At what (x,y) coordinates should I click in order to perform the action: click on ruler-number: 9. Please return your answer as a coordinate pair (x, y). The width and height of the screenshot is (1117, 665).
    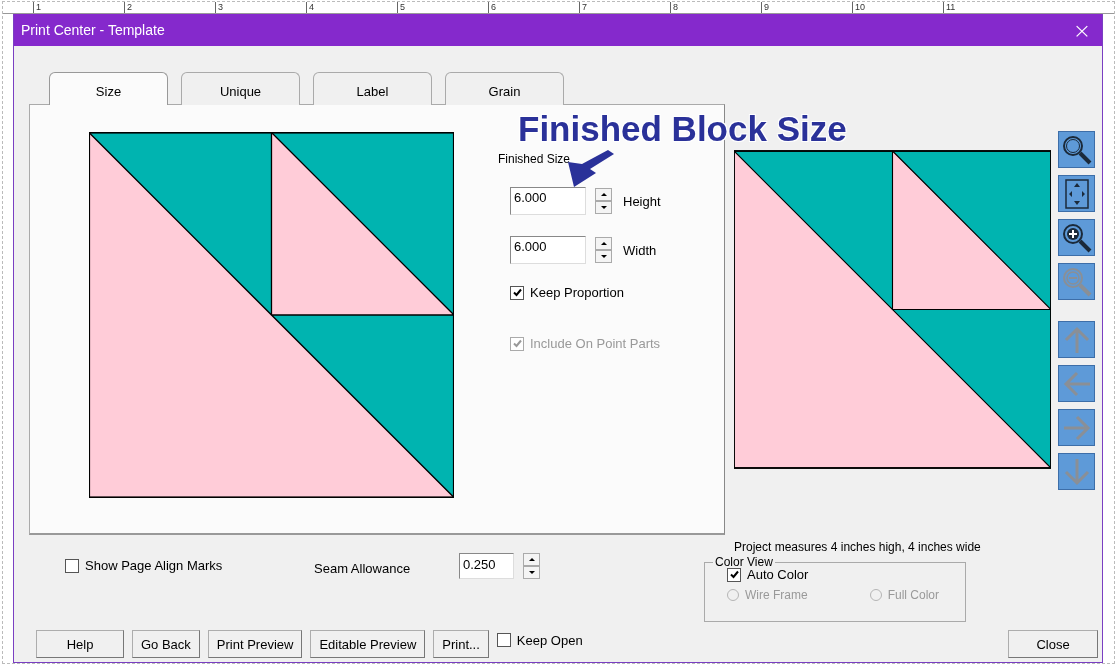
    Looking at the image, I should click on (806, 7).